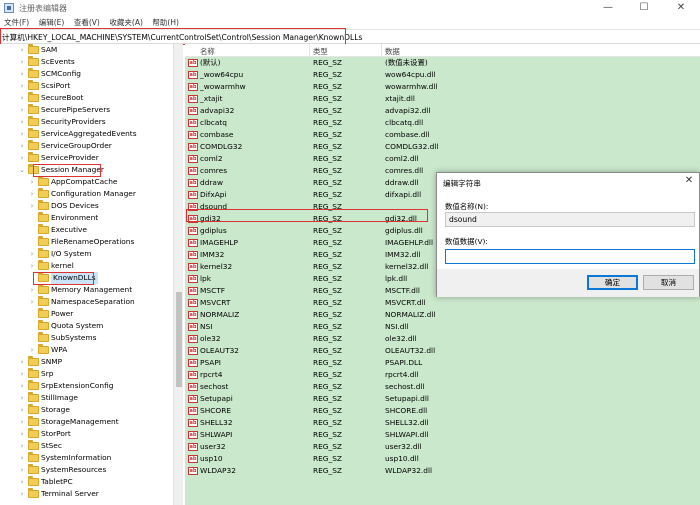 The image size is (700, 505). Describe the element at coordinates (442, 339) in the screenshot. I see `value-row: ab ole32 REG_SZ ole32.dll` at that location.